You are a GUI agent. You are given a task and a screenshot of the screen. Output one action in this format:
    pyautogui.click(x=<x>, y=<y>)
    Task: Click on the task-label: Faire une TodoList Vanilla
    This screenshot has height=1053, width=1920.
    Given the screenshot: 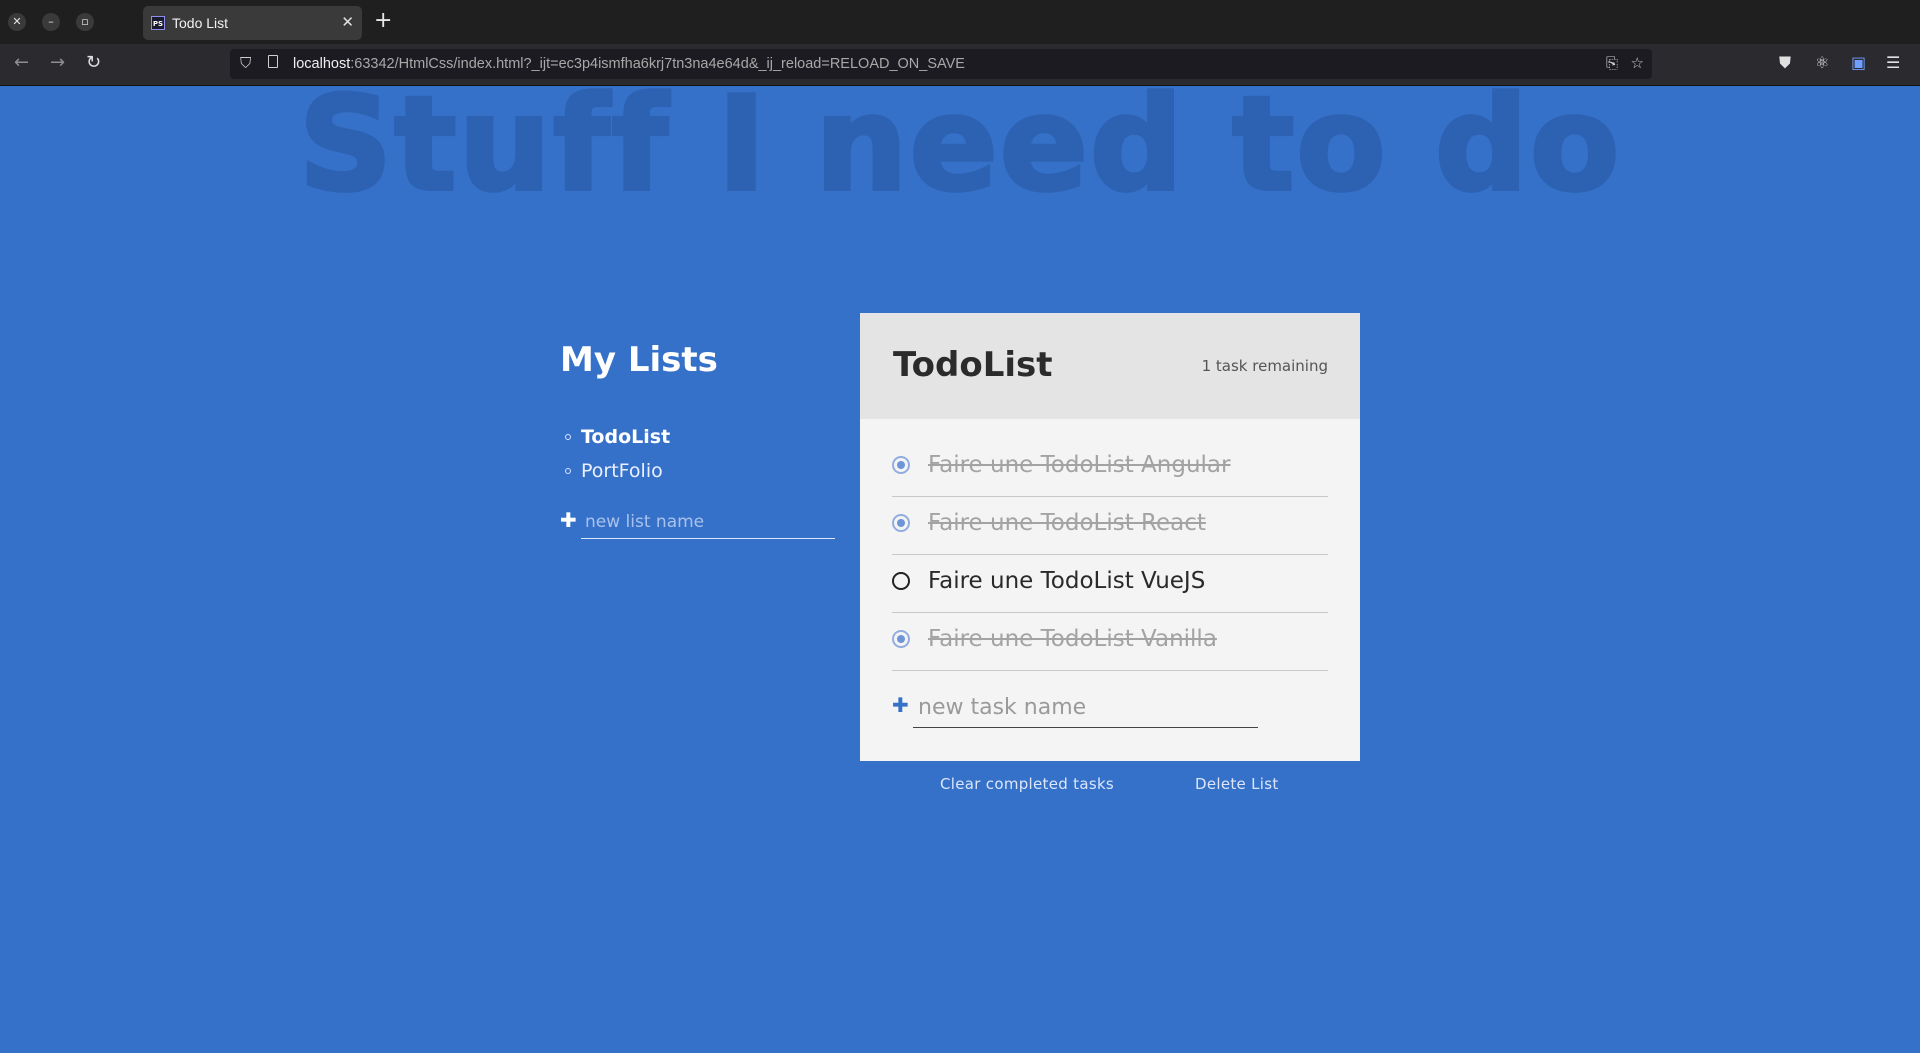 What is the action you would take?
    pyautogui.click(x=1072, y=639)
    